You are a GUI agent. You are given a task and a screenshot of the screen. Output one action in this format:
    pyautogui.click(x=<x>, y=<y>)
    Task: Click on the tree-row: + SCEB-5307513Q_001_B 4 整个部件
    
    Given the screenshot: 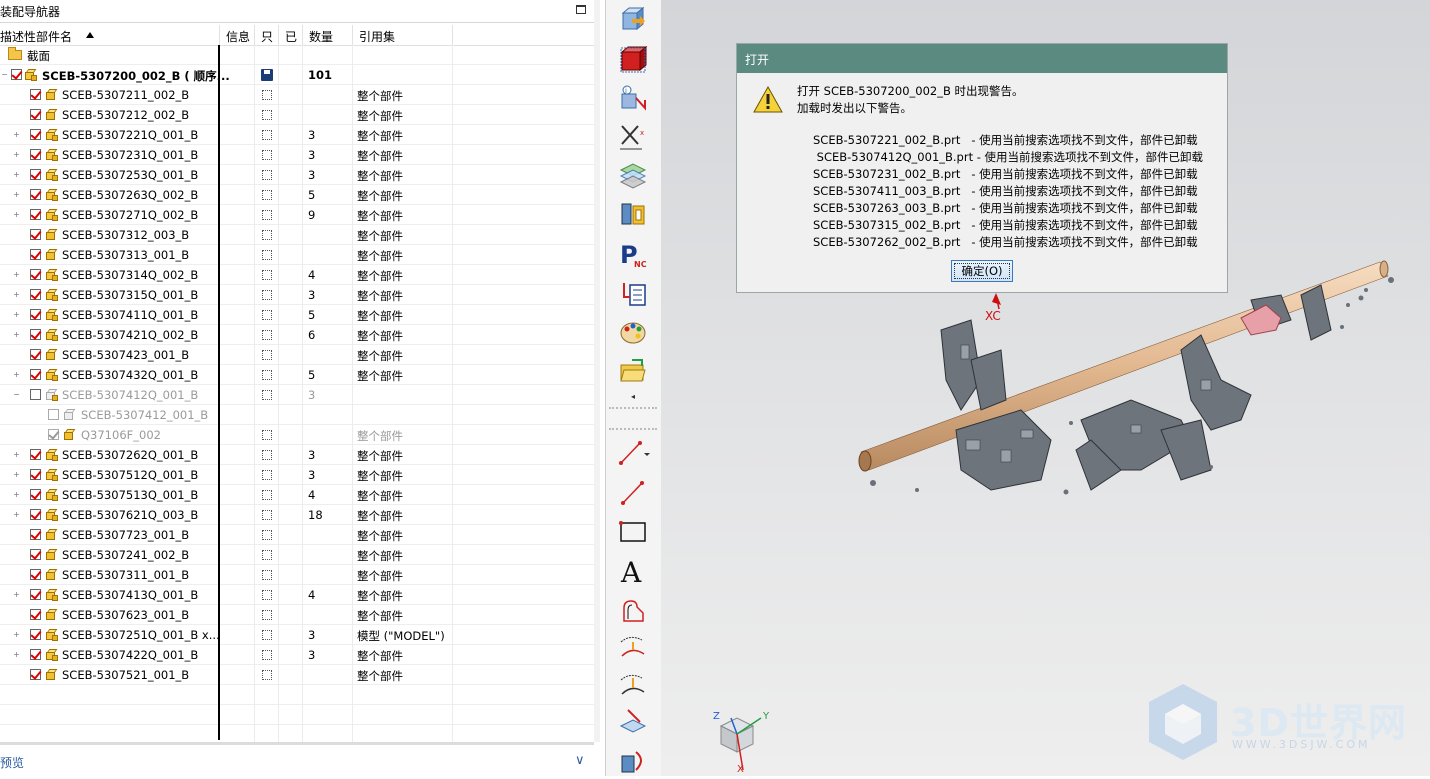 What is the action you would take?
    pyautogui.click(x=297, y=495)
    